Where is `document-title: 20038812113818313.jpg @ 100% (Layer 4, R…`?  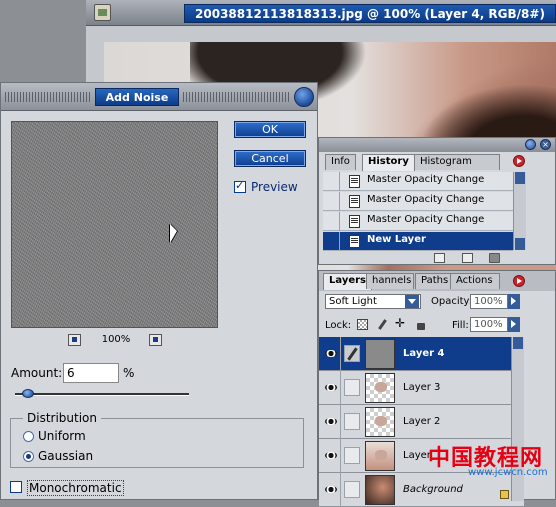 document-title: 20038812113818313.jpg @ 100% (Layer 4, R… is located at coordinates (370, 13).